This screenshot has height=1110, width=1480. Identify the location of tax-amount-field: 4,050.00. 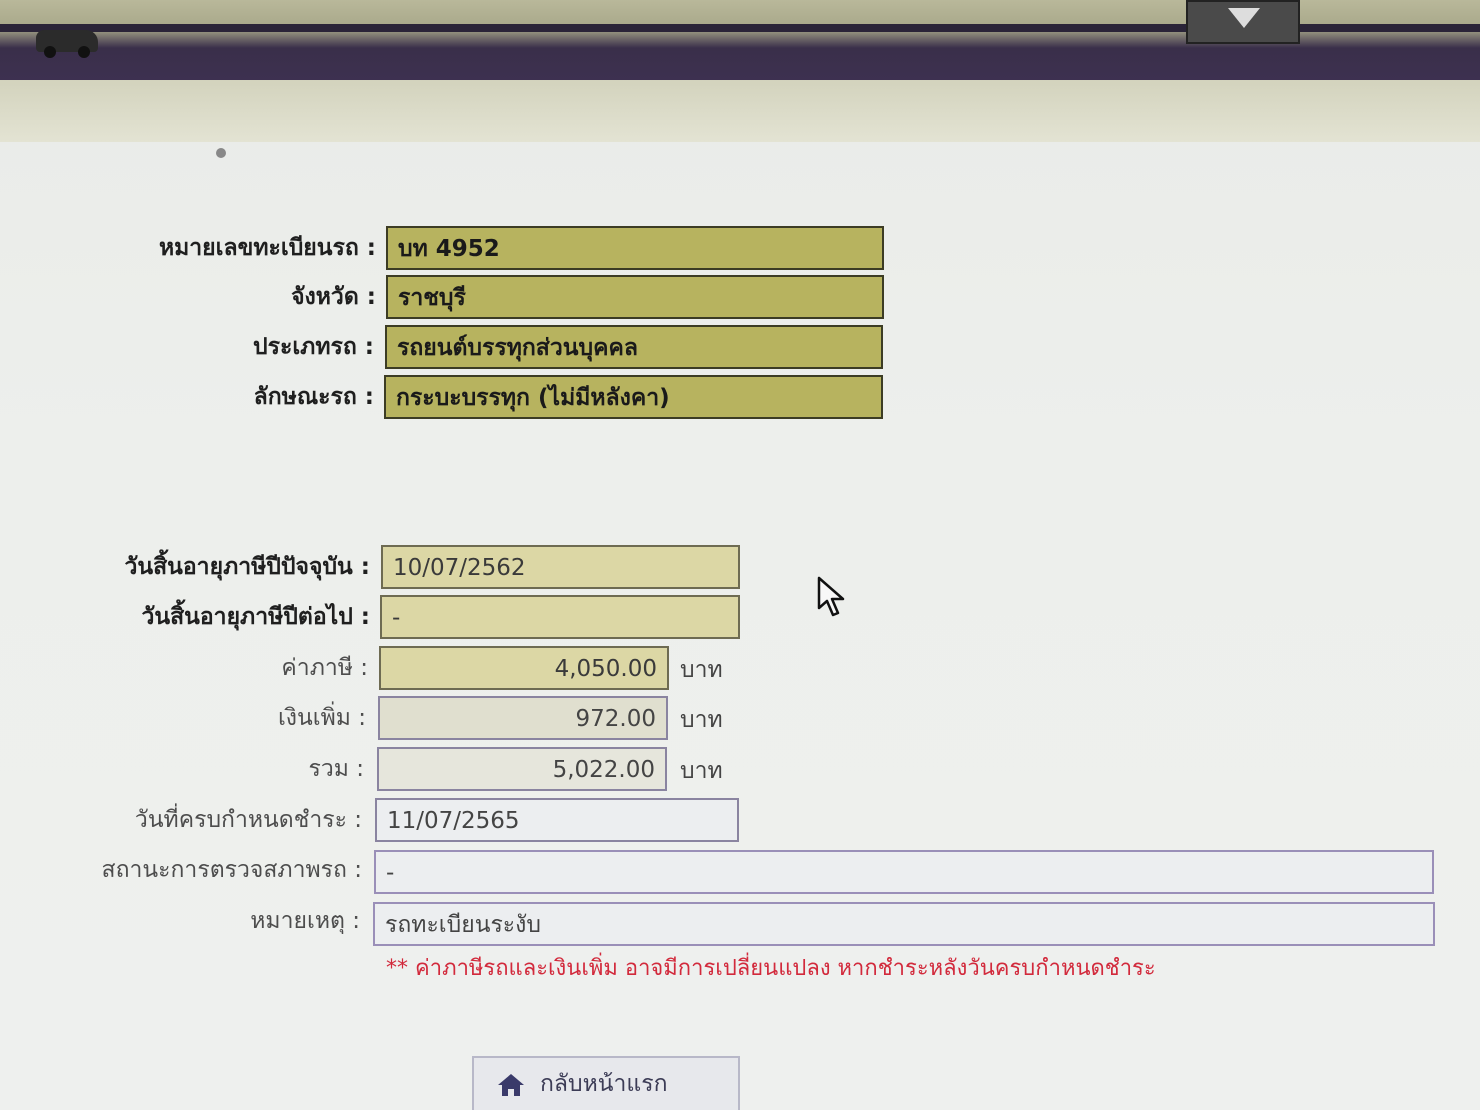
(524, 668).